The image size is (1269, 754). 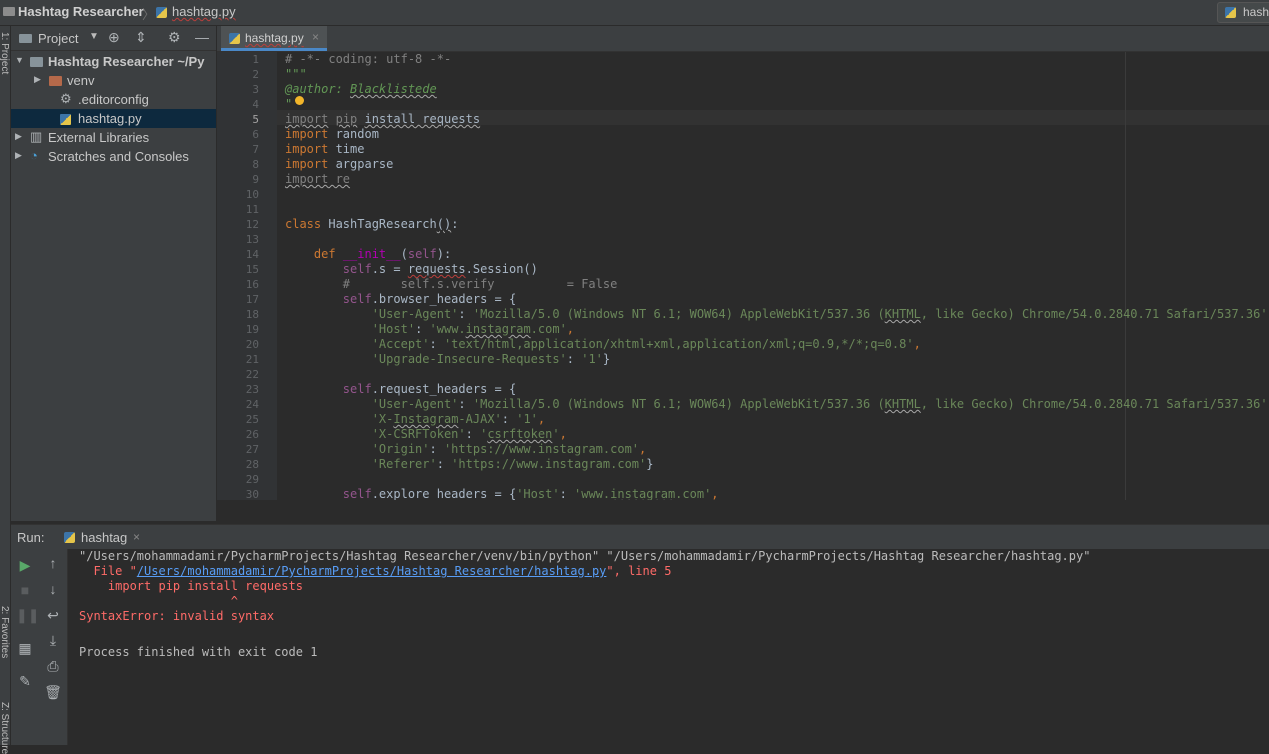 I want to click on tree-item: ▶ ◔ Scratches and Consoles, so click(x=113, y=156).